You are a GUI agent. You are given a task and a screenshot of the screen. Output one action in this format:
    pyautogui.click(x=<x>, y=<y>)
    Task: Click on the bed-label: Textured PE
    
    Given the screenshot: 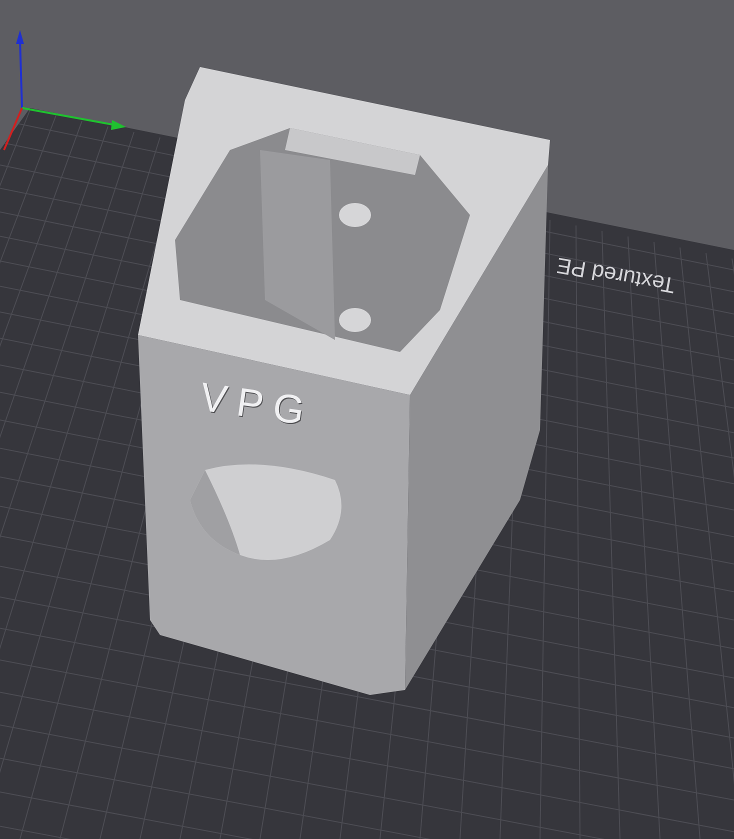 What is the action you would take?
    pyautogui.click(x=616, y=275)
    